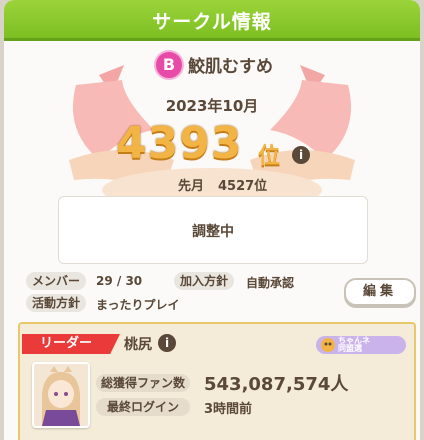 The height and width of the screenshot is (440, 424). Describe the element at coordinates (169, 65) in the screenshot. I see `circle-rank-badge: B` at that location.